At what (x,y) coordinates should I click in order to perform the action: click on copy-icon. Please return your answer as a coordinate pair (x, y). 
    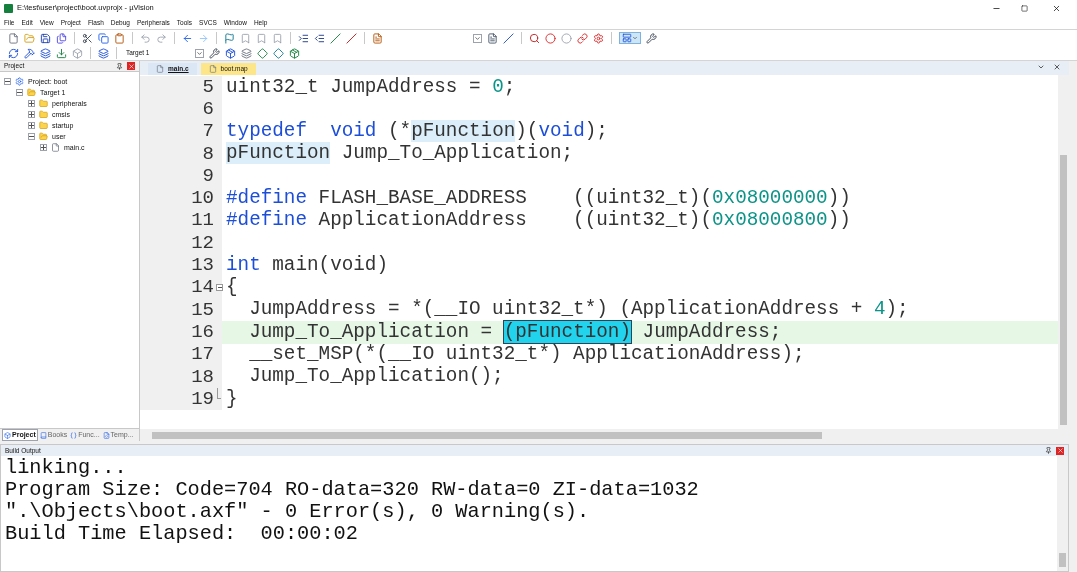
    Looking at the image, I should click on (103, 38).